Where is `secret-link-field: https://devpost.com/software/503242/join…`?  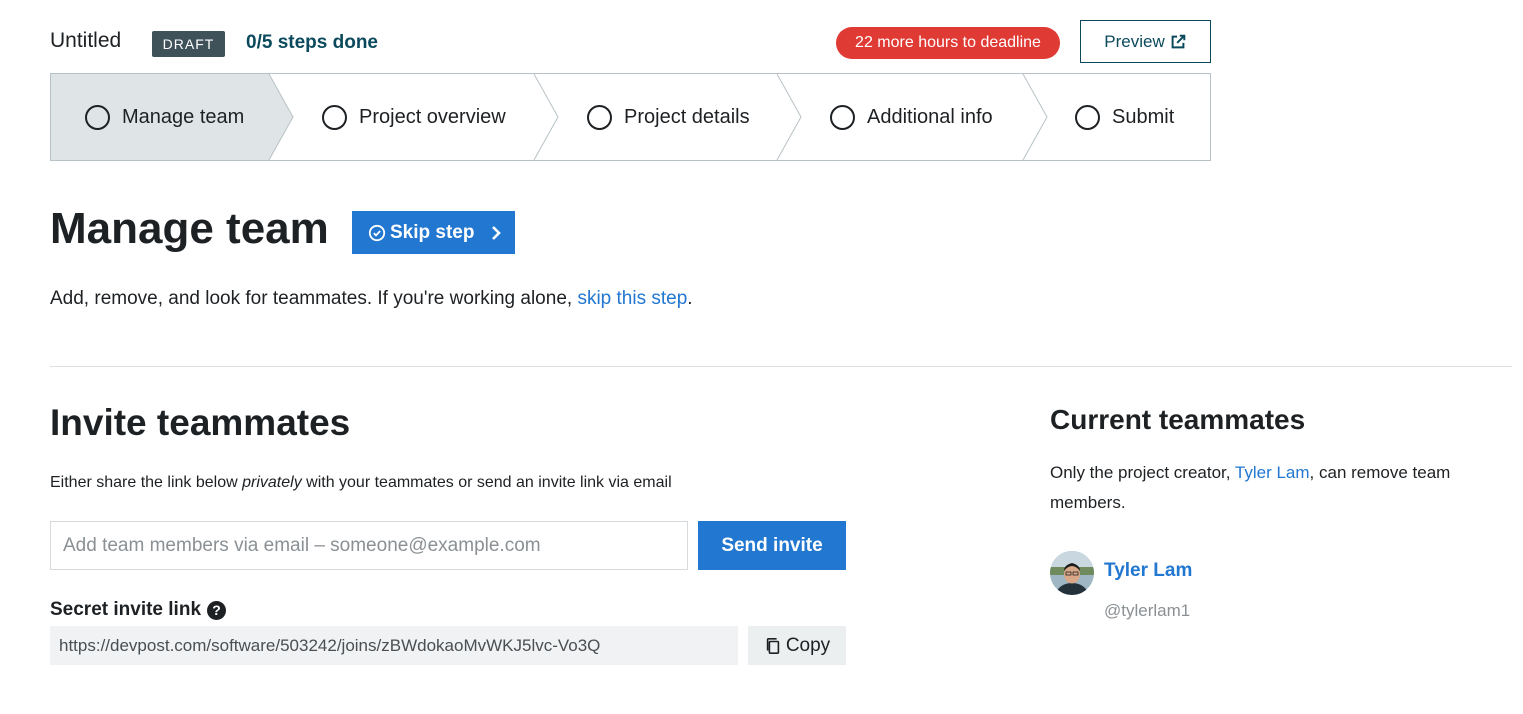 secret-link-field: https://devpost.com/software/503242/join… is located at coordinates (394, 645).